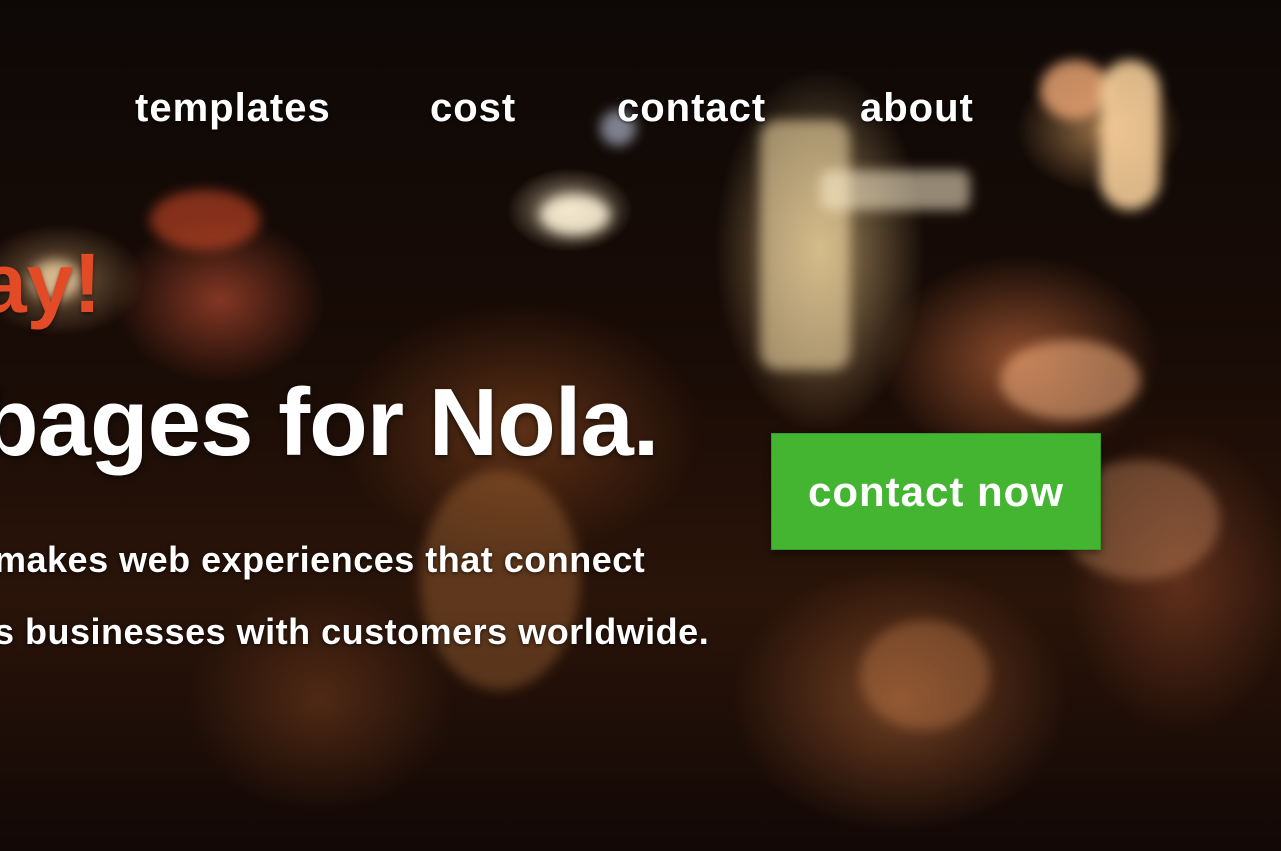 The height and width of the screenshot is (851, 1281). Describe the element at coordinates (323, 559) in the screenshot. I see `hero-tagline-line-1: makes web experiences that connect` at that location.